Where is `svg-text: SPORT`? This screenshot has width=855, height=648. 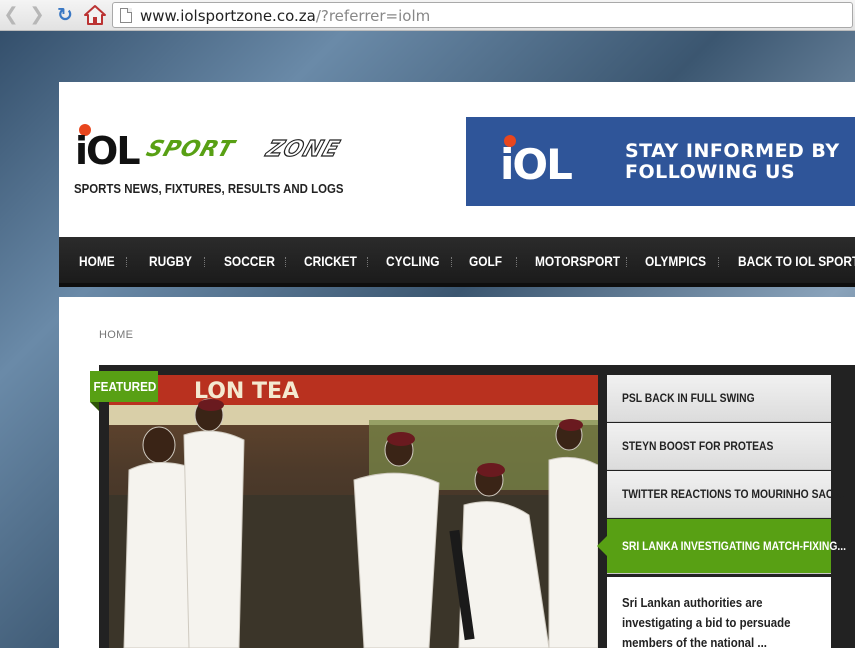
svg-text: SPORT is located at coordinates (190, 149).